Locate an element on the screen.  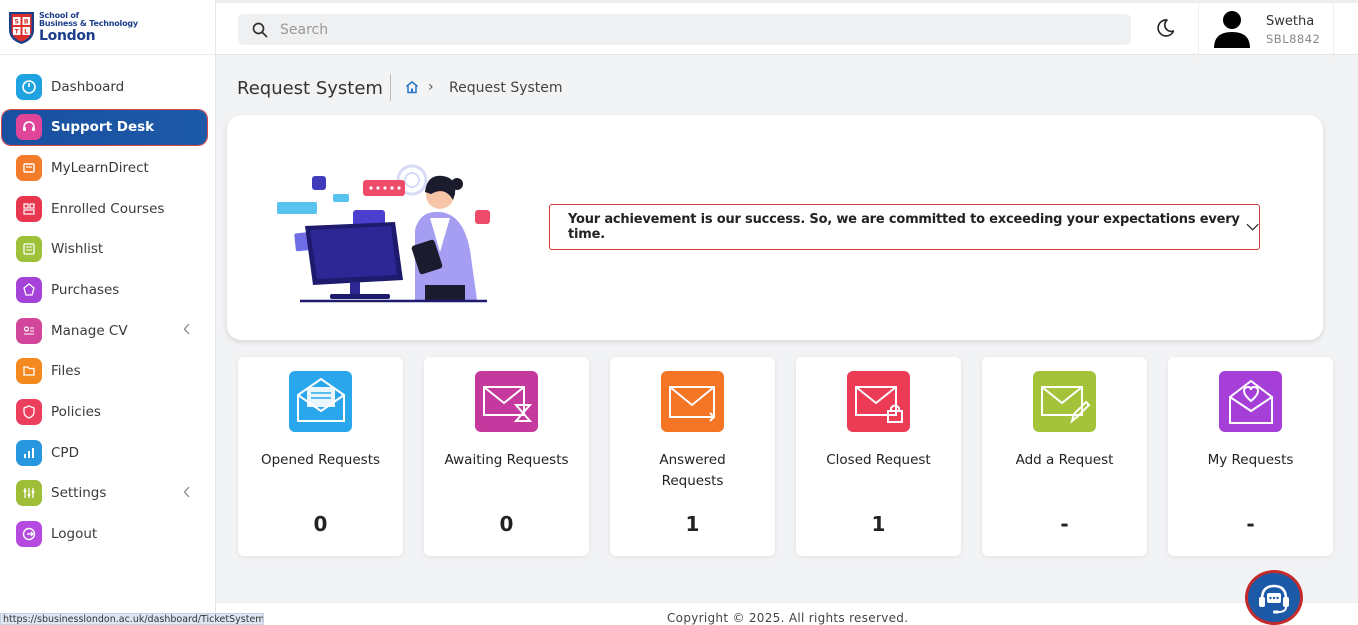
request-card-title: Opened Requests is located at coordinates (320, 460).